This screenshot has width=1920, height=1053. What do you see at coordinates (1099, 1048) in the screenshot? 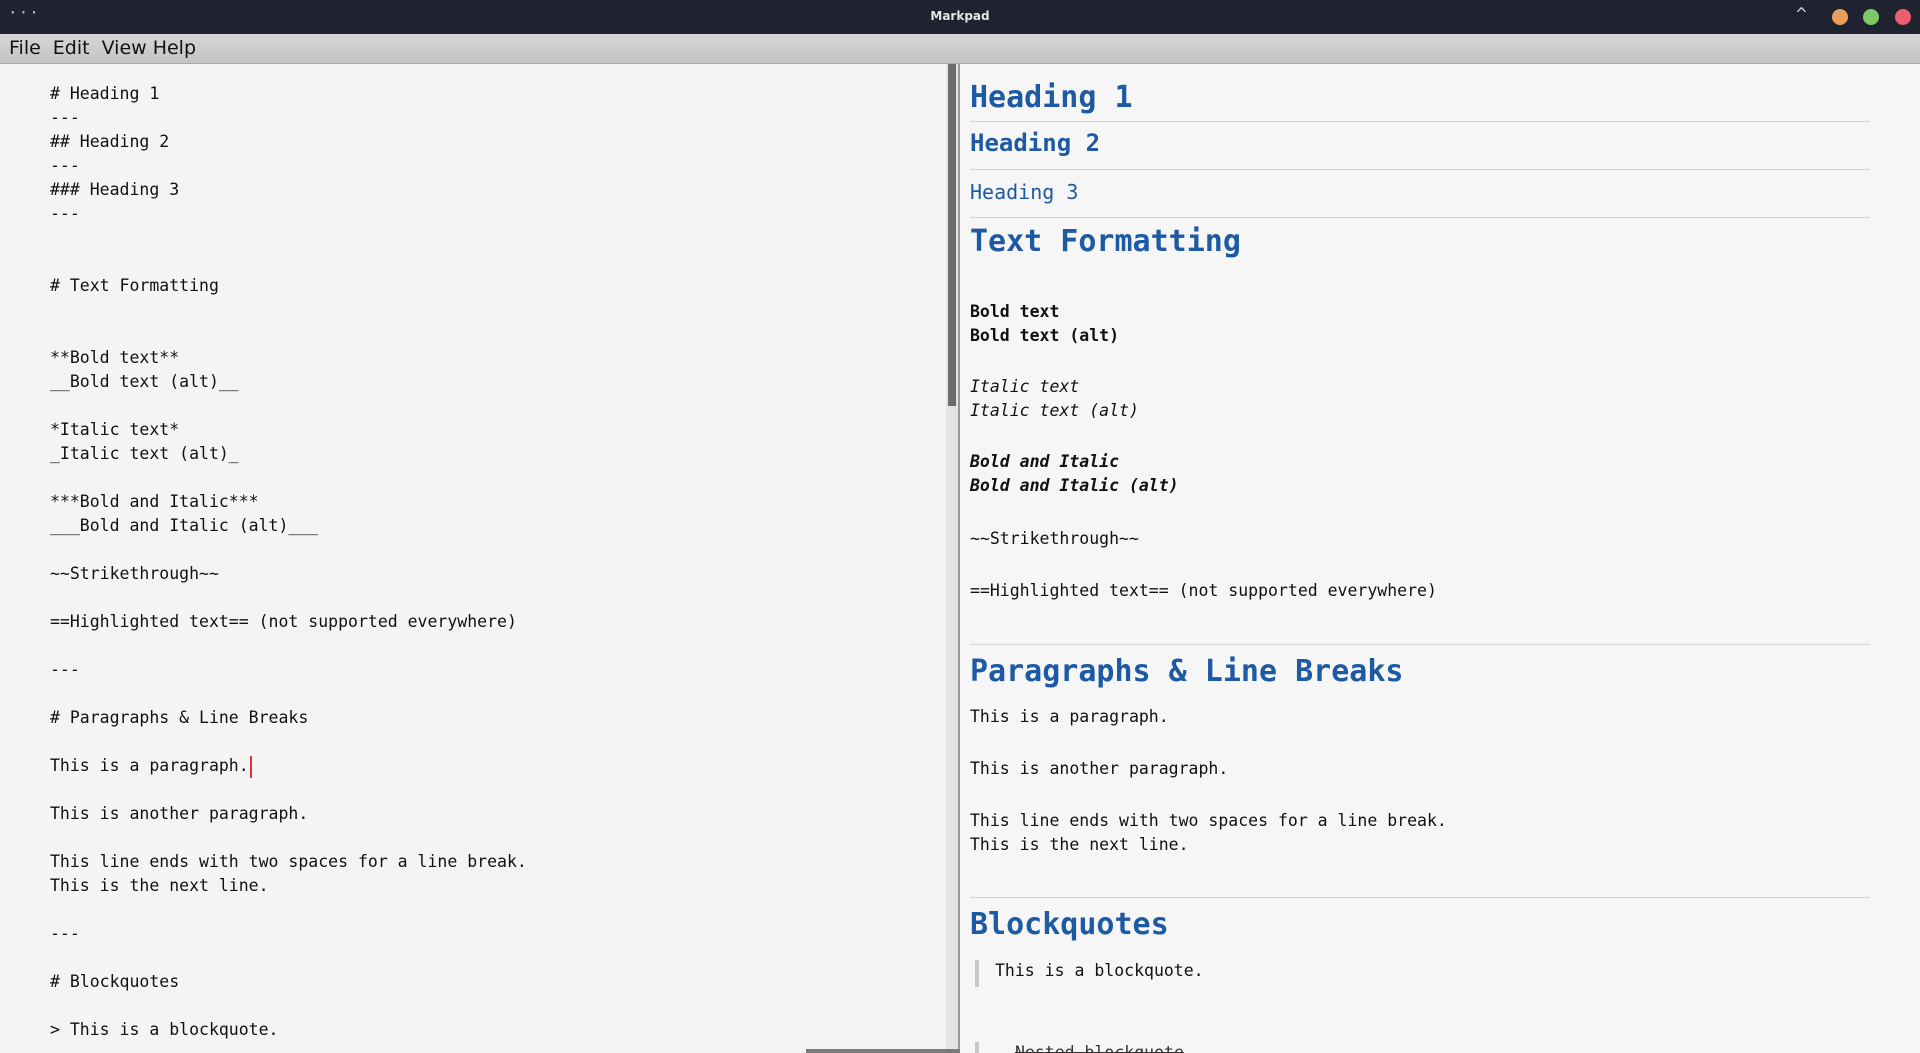
I see `preview-nested-blockquote: Nested blockquote` at bounding box center [1099, 1048].